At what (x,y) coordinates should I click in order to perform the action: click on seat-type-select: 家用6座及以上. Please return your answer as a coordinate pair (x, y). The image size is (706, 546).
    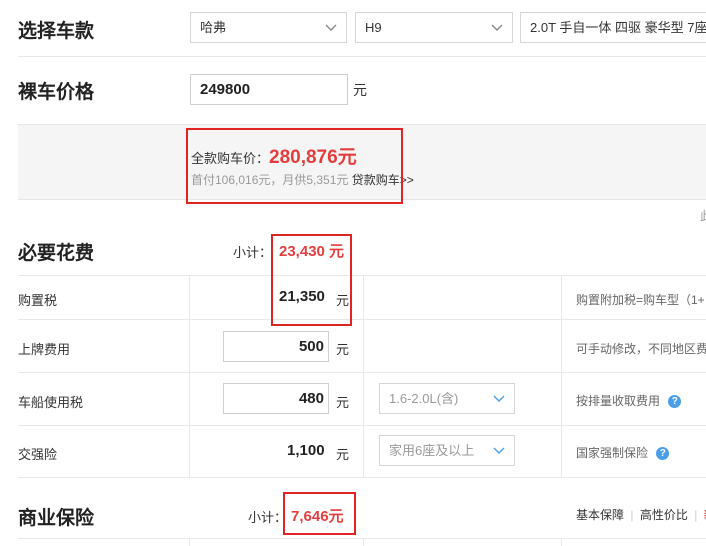
    Looking at the image, I should click on (447, 450).